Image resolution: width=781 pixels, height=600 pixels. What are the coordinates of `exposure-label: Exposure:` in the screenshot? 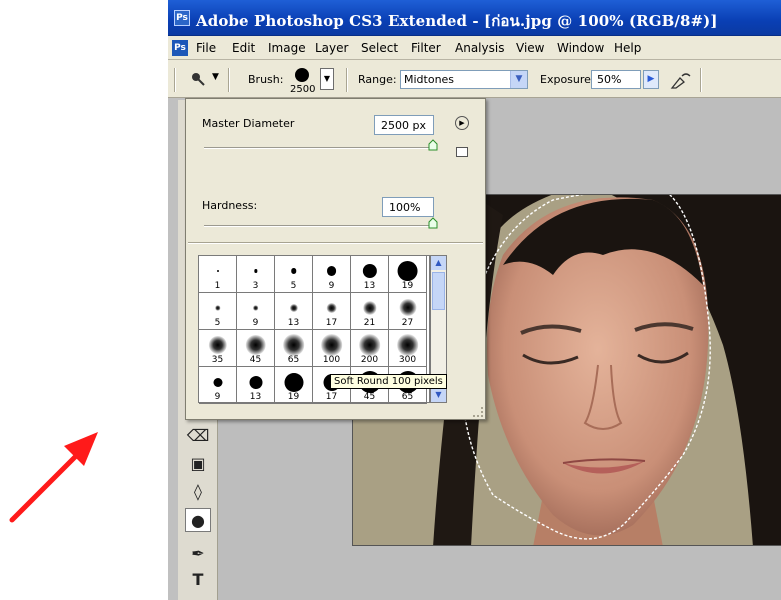 It's located at (567, 79).